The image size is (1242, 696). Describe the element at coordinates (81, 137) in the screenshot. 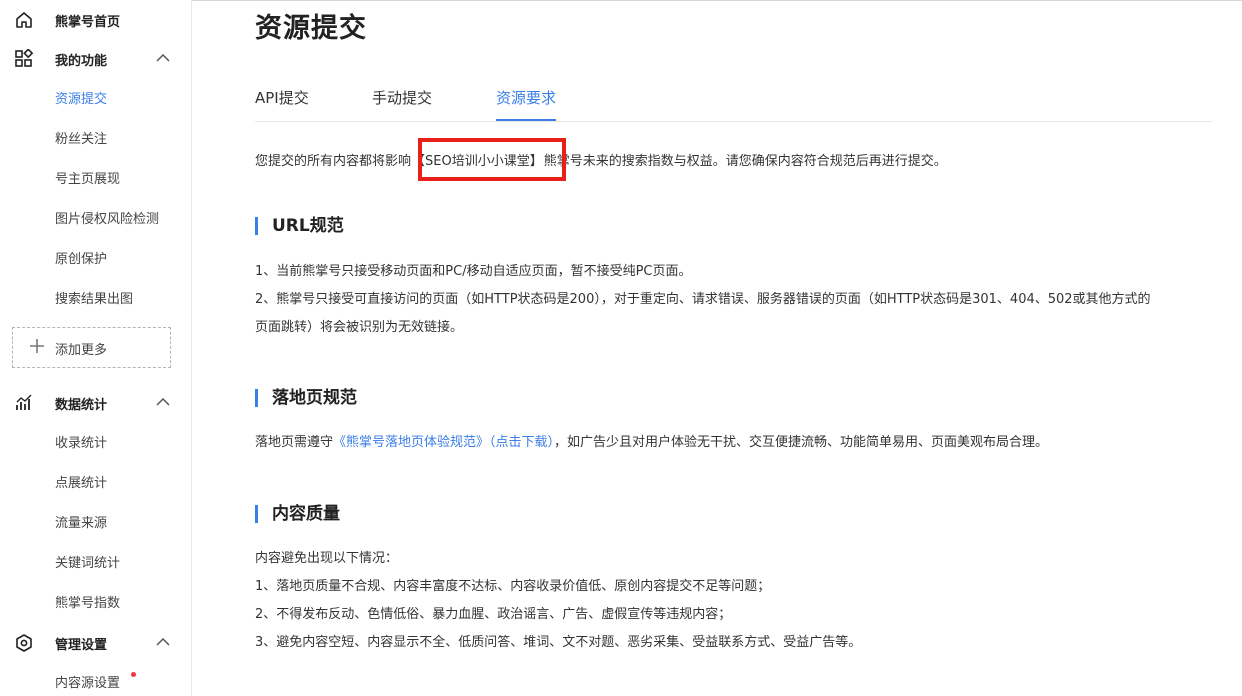

I see `sidebar-item-fans: 粉丝关注` at that location.